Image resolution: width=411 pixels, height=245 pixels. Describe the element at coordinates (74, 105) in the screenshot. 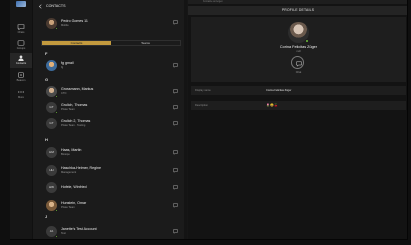

I see `contact-name: Grulich, Thomas` at that location.